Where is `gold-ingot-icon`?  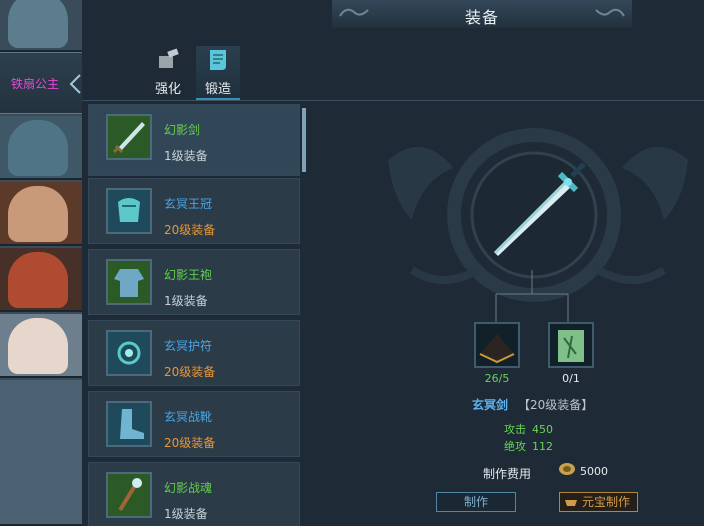 gold-ingot-icon is located at coordinates (571, 503).